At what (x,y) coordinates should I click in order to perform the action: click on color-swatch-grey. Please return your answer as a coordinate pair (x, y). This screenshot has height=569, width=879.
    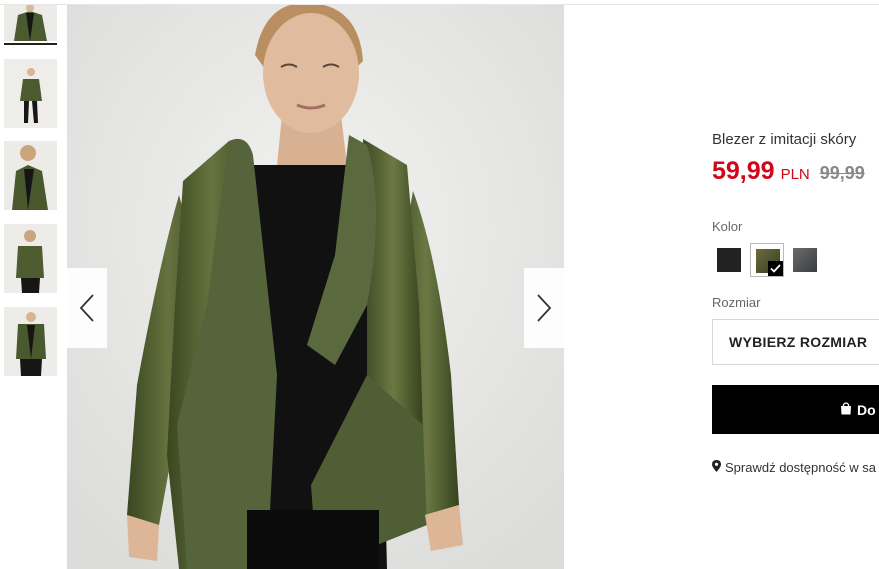
    Looking at the image, I should click on (805, 260).